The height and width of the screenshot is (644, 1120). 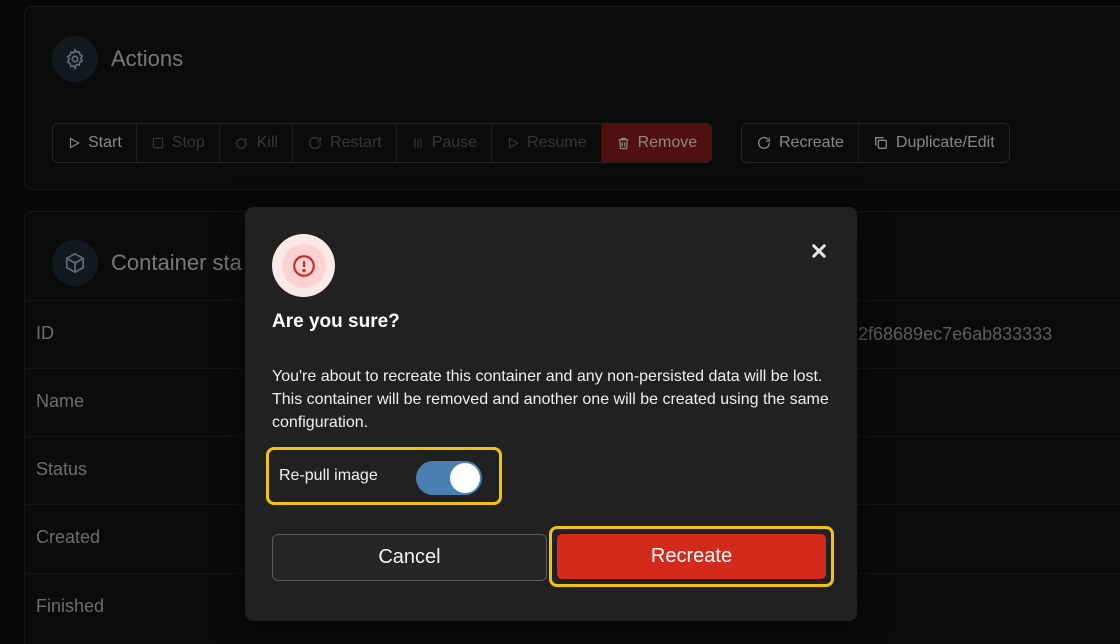 I want to click on alert-circle-icon, so click(x=303, y=265).